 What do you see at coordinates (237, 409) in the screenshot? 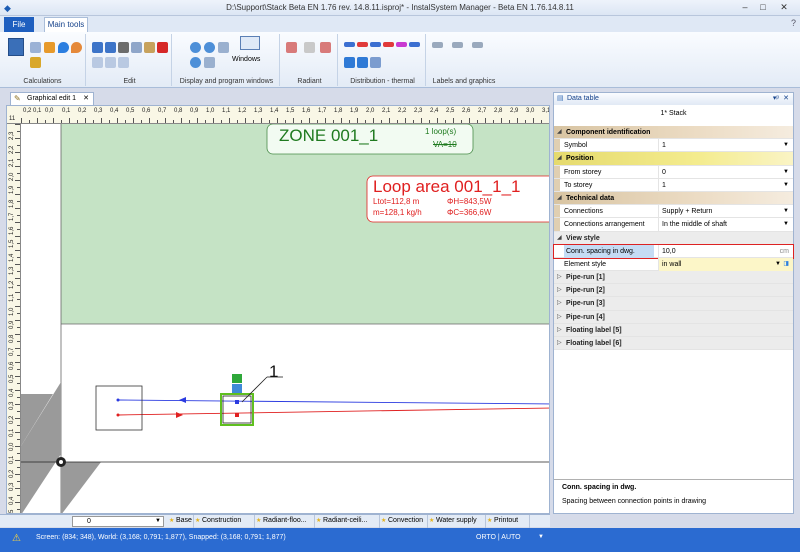
I see `stack-selection-outline` at bounding box center [237, 409].